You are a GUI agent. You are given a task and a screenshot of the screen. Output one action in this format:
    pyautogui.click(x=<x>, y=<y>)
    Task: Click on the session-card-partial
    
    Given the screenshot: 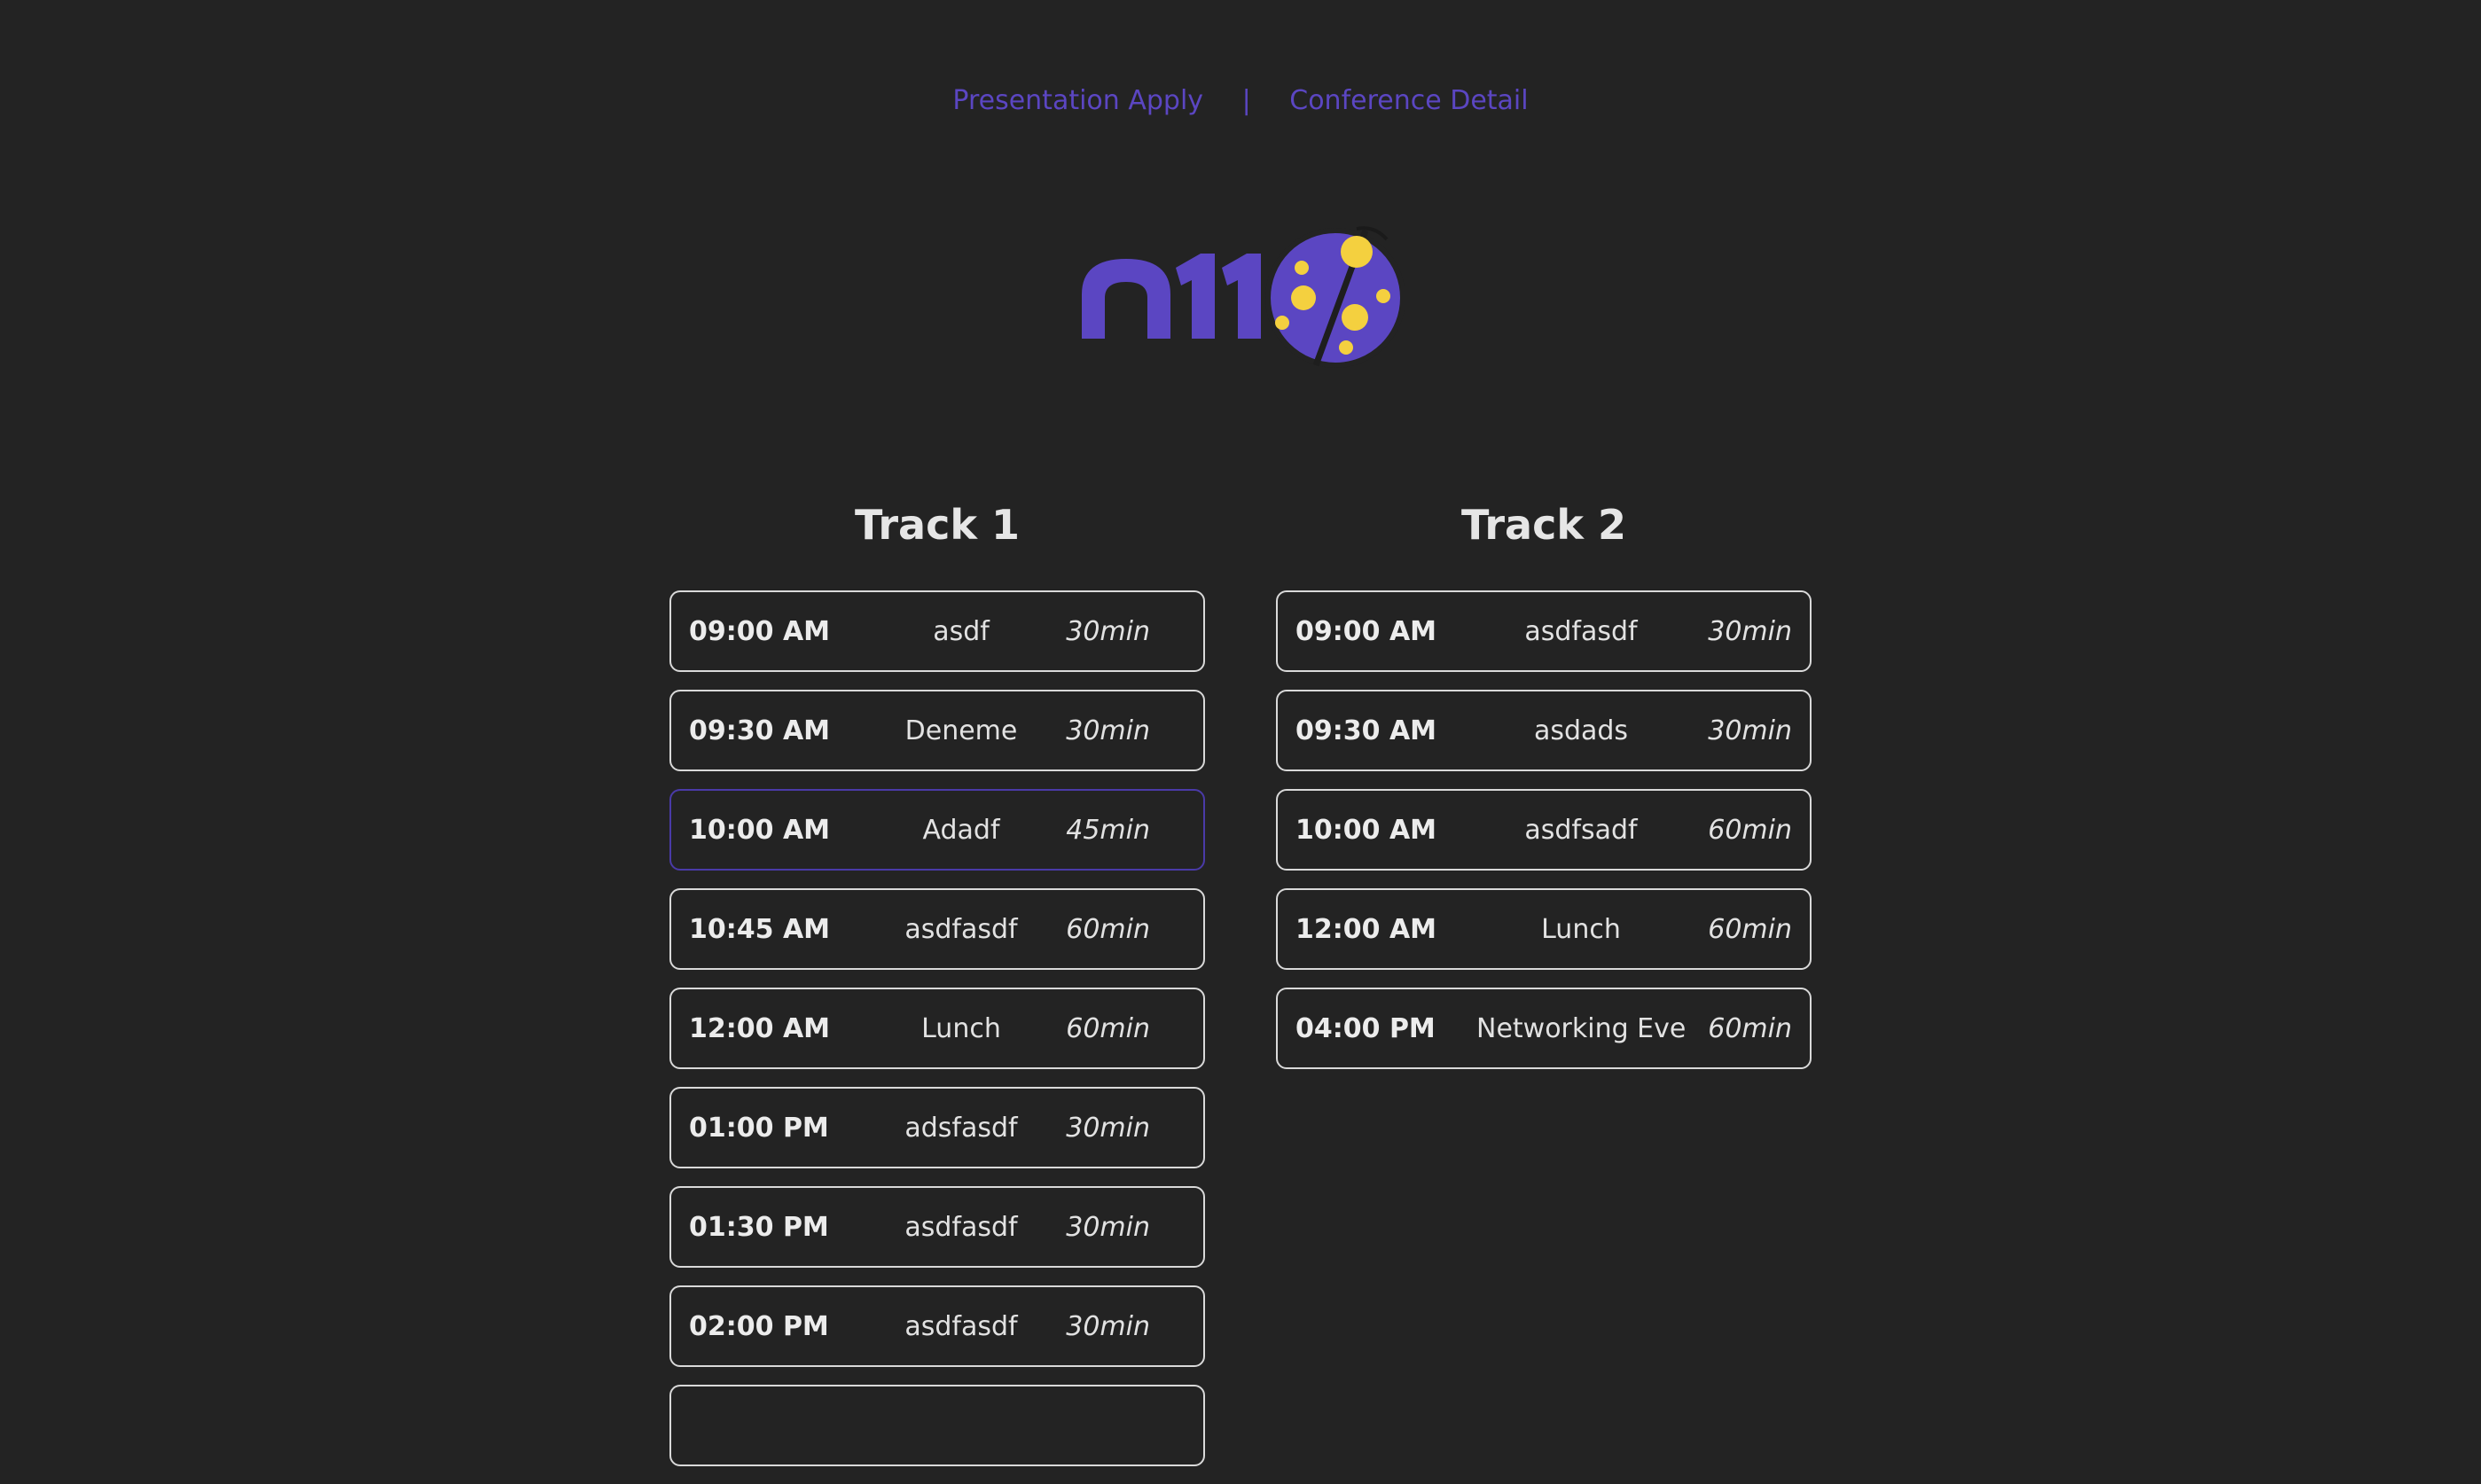 What is the action you would take?
    pyautogui.click(x=937, y=1425)
    